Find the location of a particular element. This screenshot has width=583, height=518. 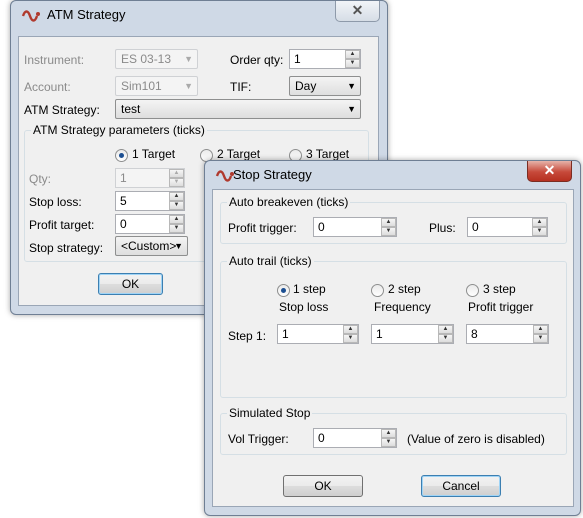

plus-spinner: ▲ ▼ is located at coordinates (539, 227).